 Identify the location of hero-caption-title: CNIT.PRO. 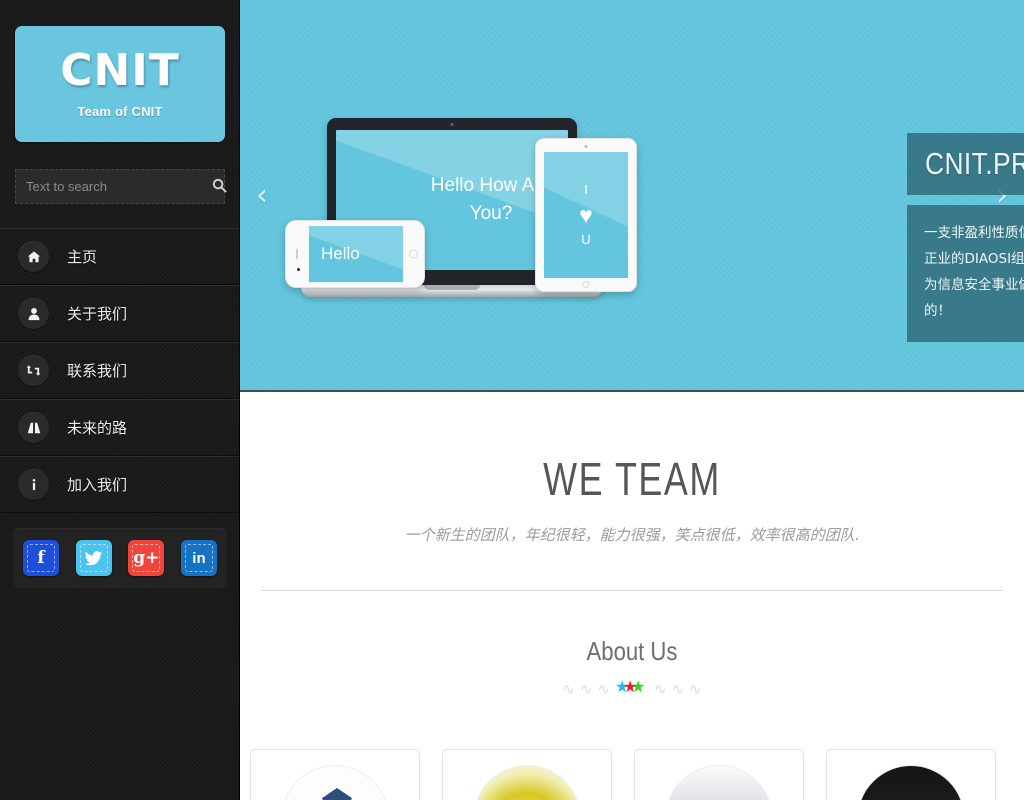
(965, 164).